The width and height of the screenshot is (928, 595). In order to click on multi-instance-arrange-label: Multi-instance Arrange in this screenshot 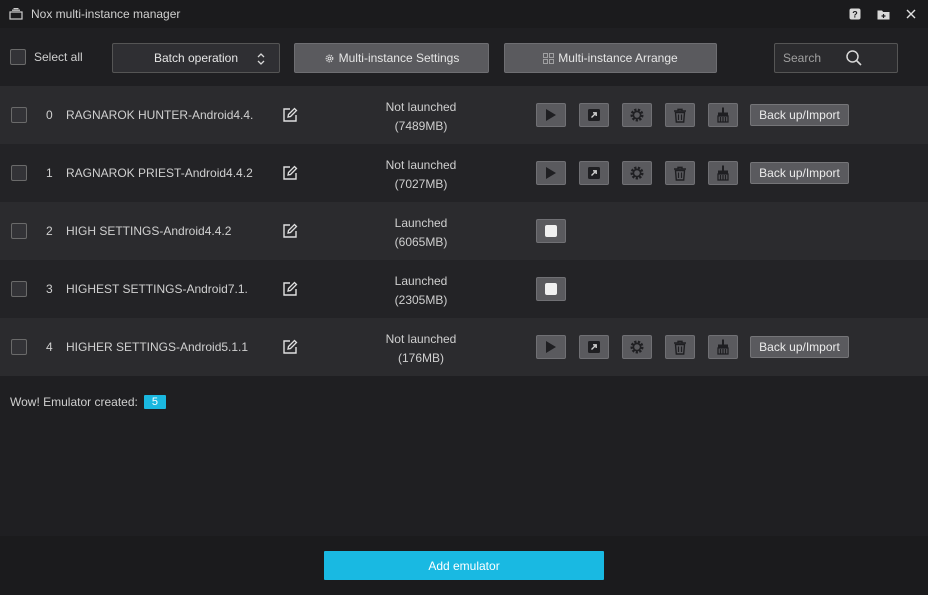, I will do `click(618, 58)`.